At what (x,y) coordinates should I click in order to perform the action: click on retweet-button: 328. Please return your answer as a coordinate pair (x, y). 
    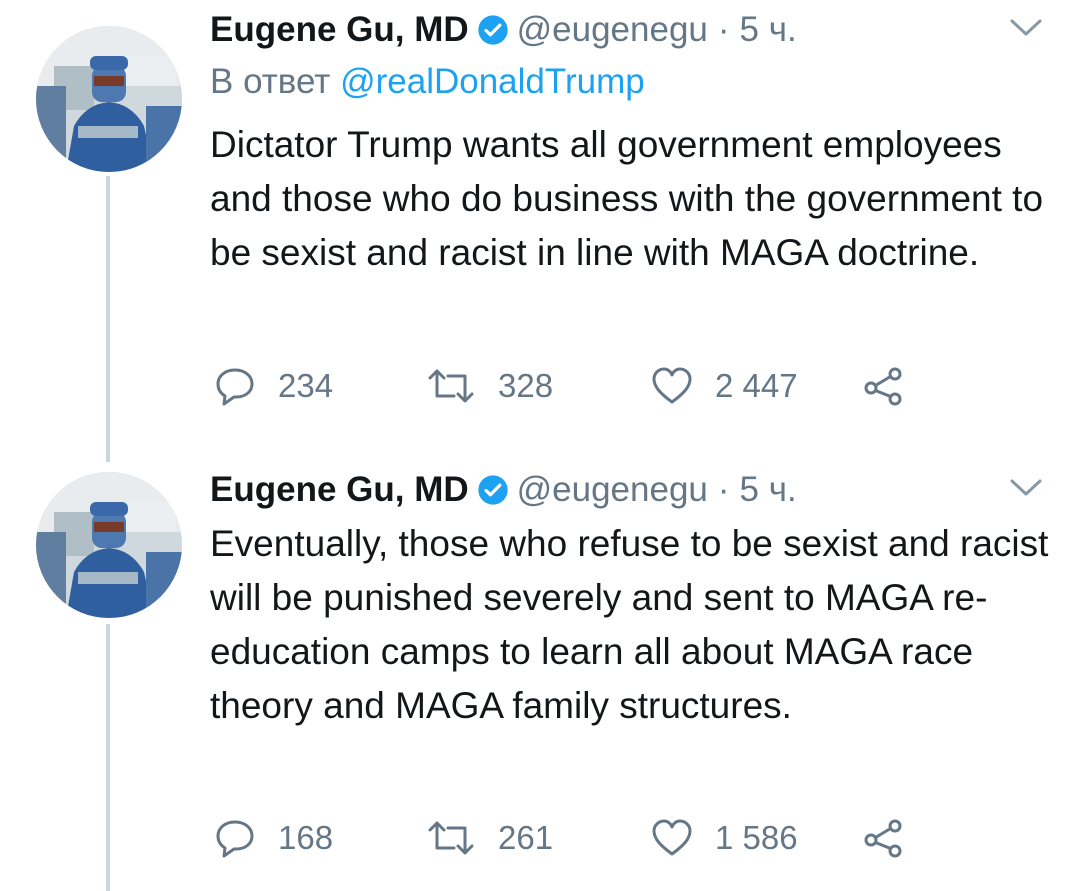
    Looking at the image, I should click on (538, 386).